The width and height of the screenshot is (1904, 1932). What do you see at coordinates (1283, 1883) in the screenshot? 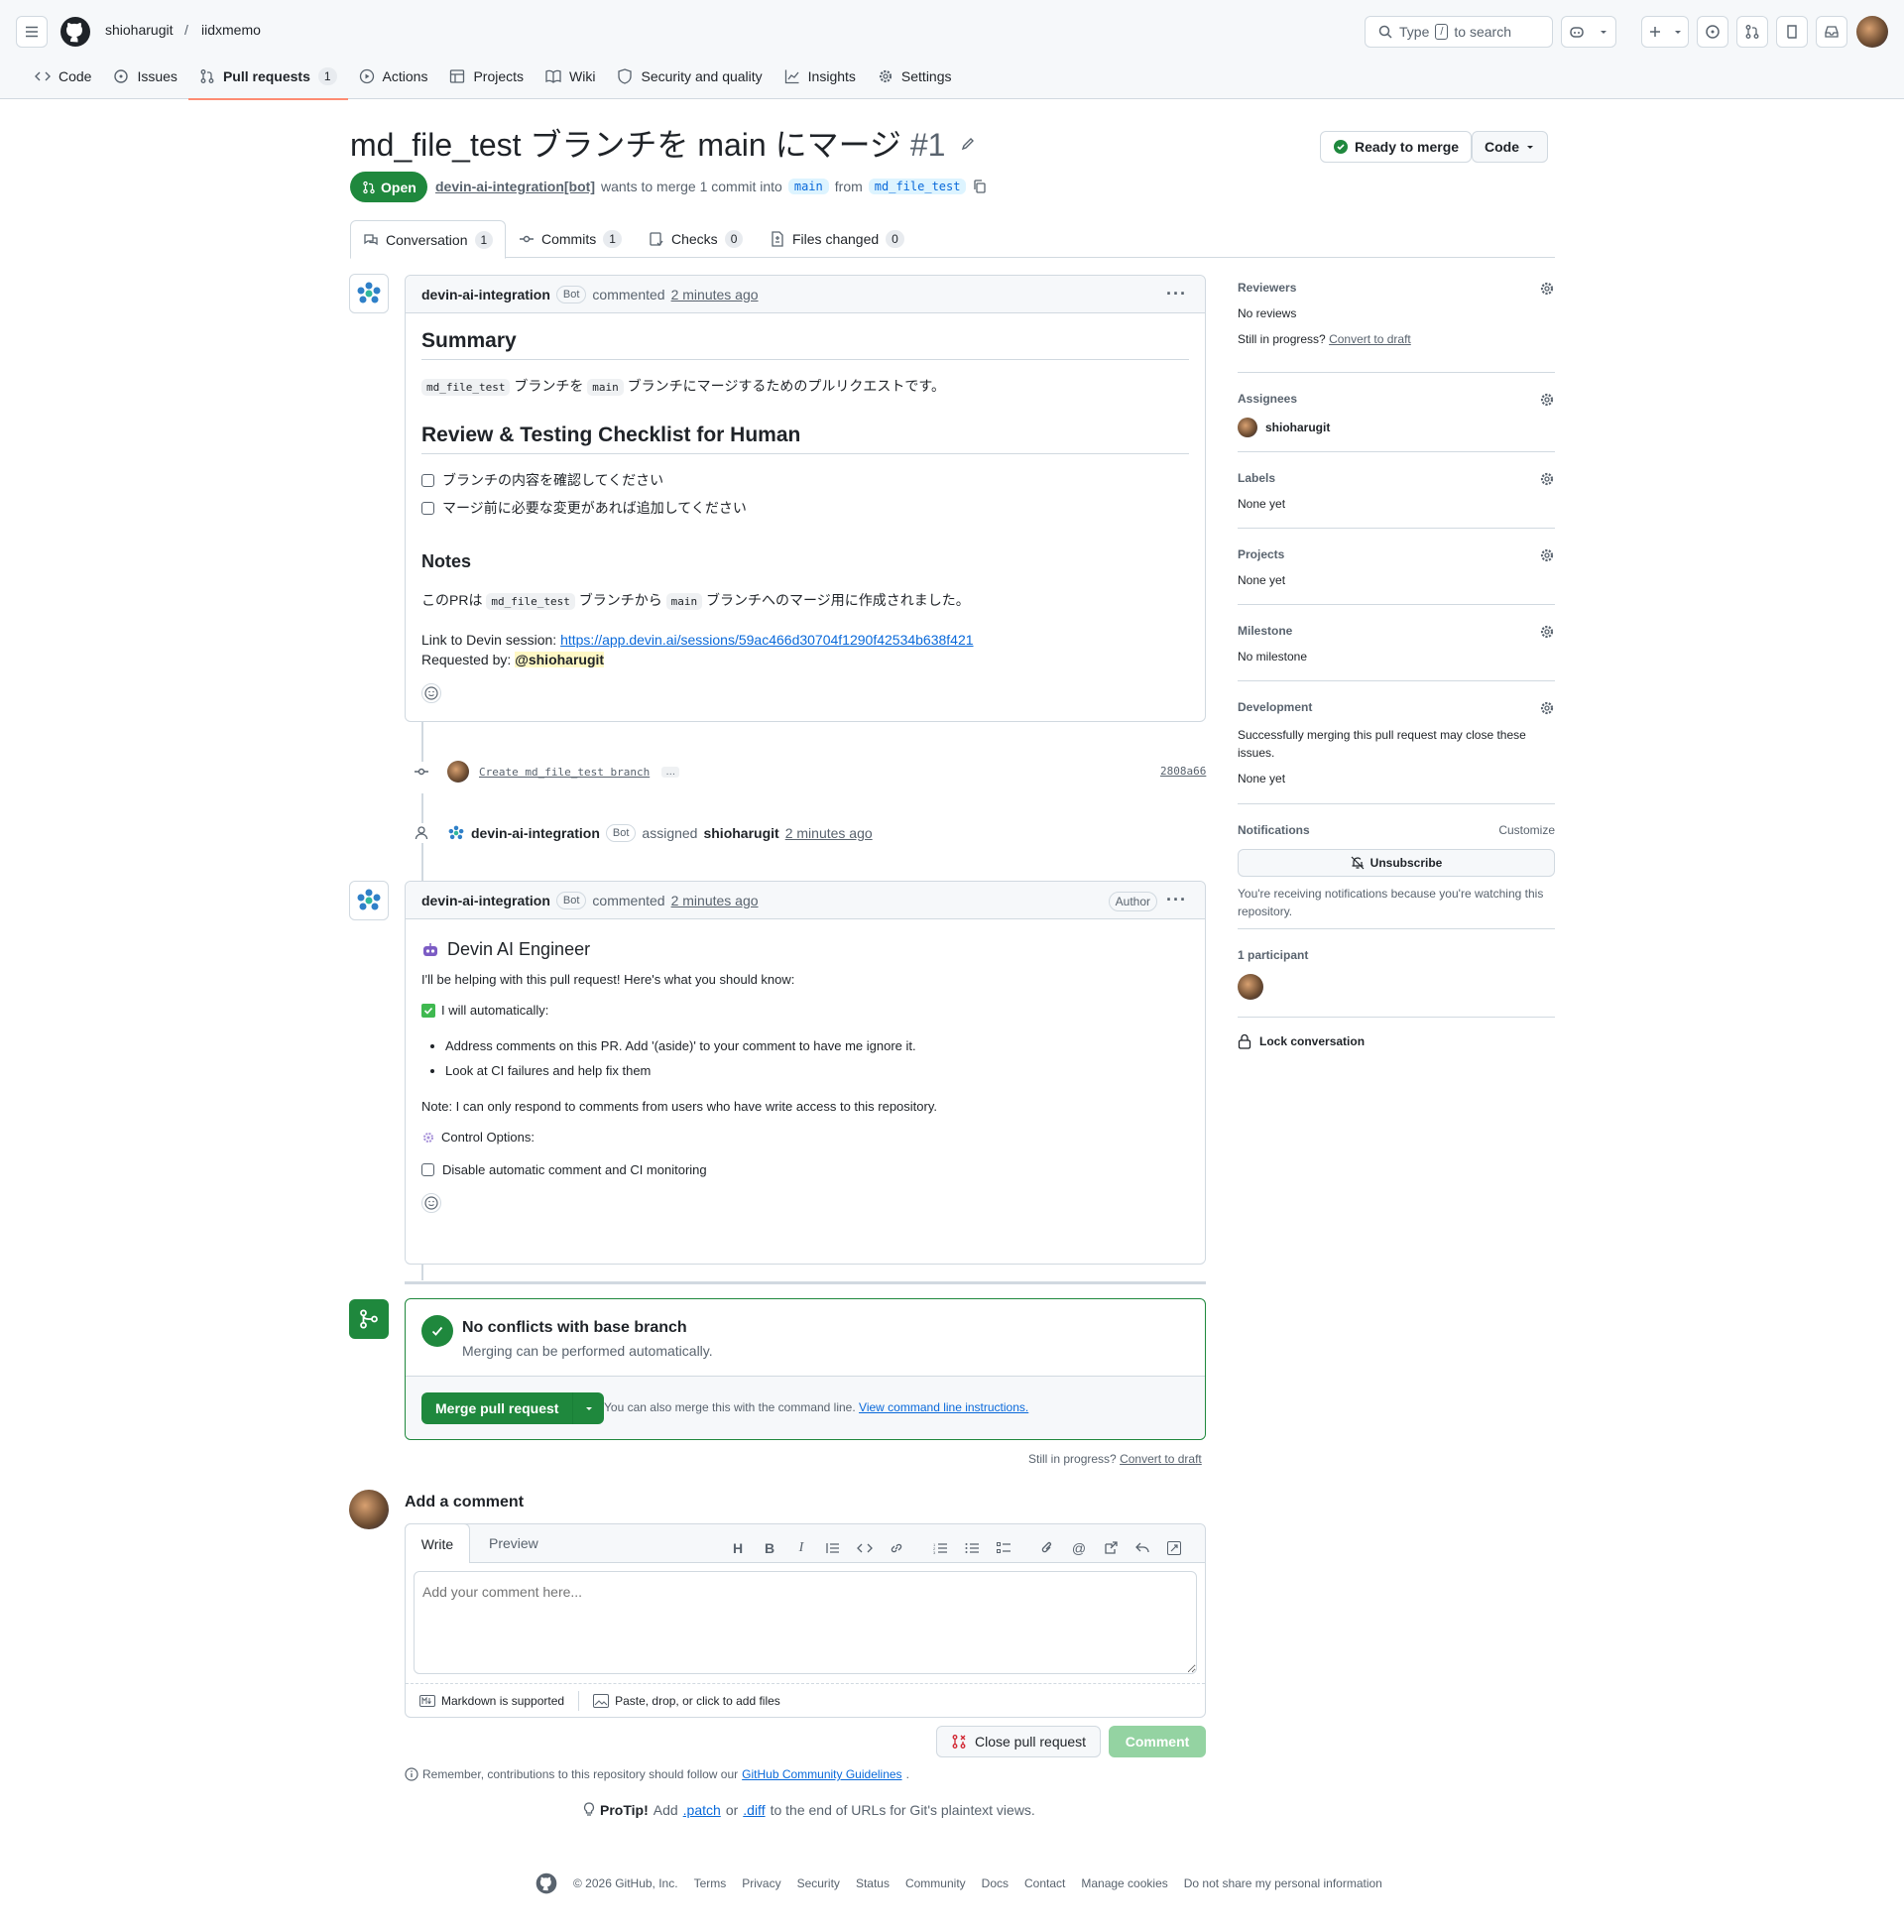
I see `footer-link-do-not-share-my-personal-information: Do not share my personal information` at bounding box center [1283, 1883].